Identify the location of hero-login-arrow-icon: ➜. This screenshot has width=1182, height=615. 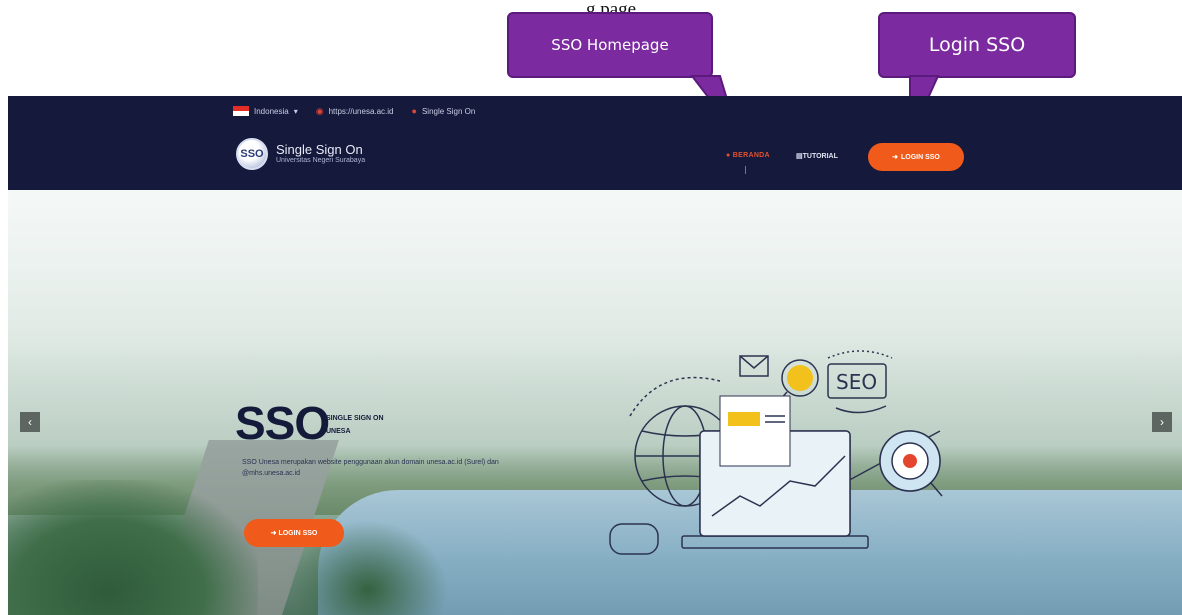
(274, 533).